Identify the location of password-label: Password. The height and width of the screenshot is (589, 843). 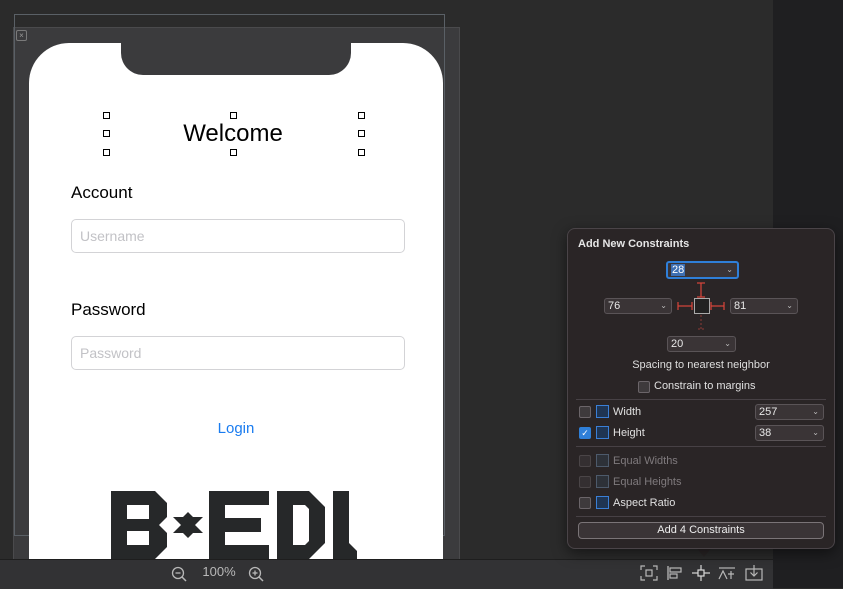
(108, 309).